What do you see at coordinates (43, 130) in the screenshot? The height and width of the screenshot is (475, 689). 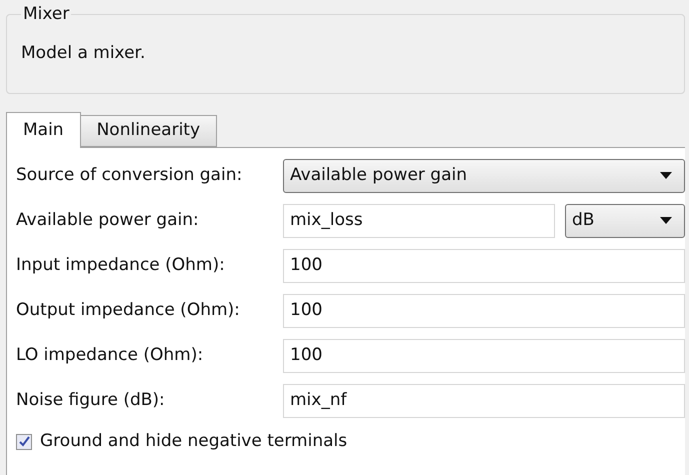 I see `tab: Main` at bounding box center [43, 130].